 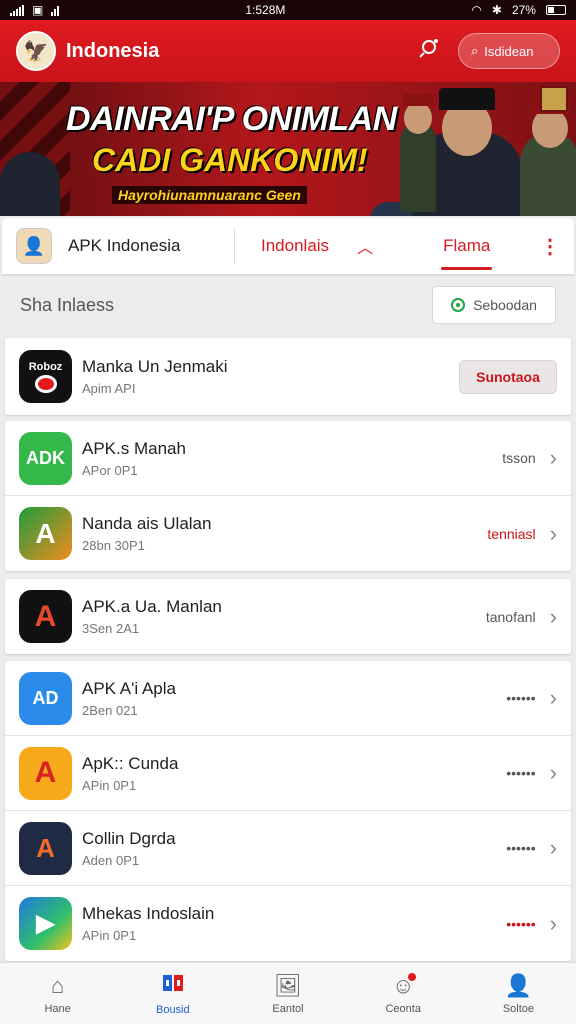 What do you see at coordinates (110, 470) in the screenshot?
I see `app-subtitle: APor 0P1` at bounding box center [110, 470].